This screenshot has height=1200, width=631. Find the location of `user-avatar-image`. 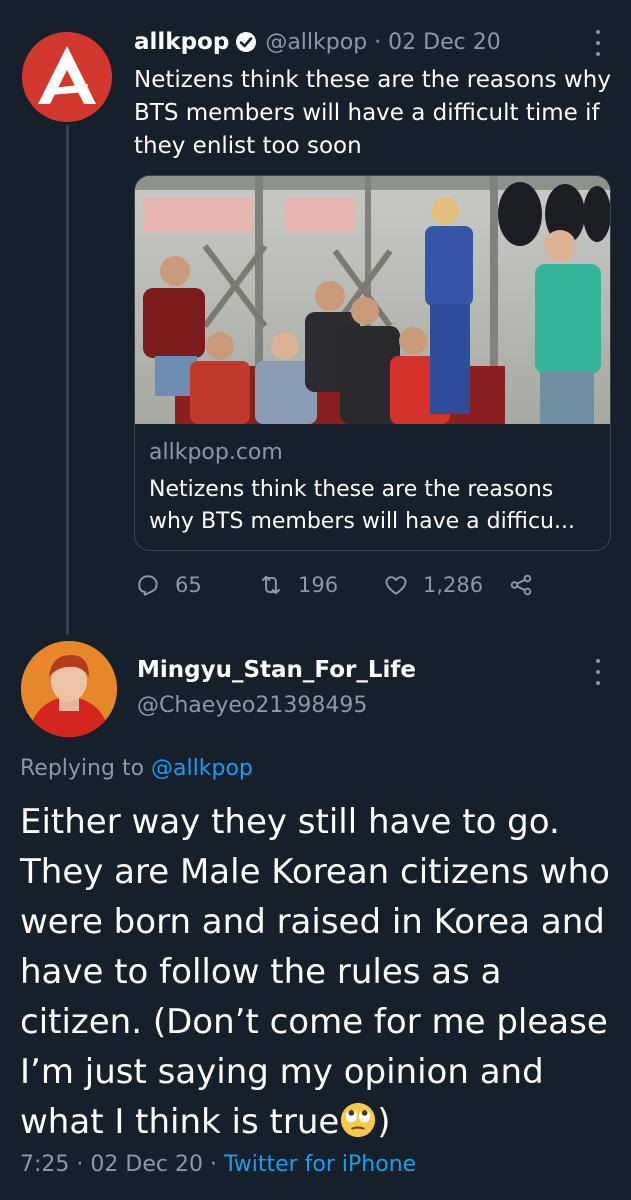

user-avatar-image is located at coordinates (69, 689).